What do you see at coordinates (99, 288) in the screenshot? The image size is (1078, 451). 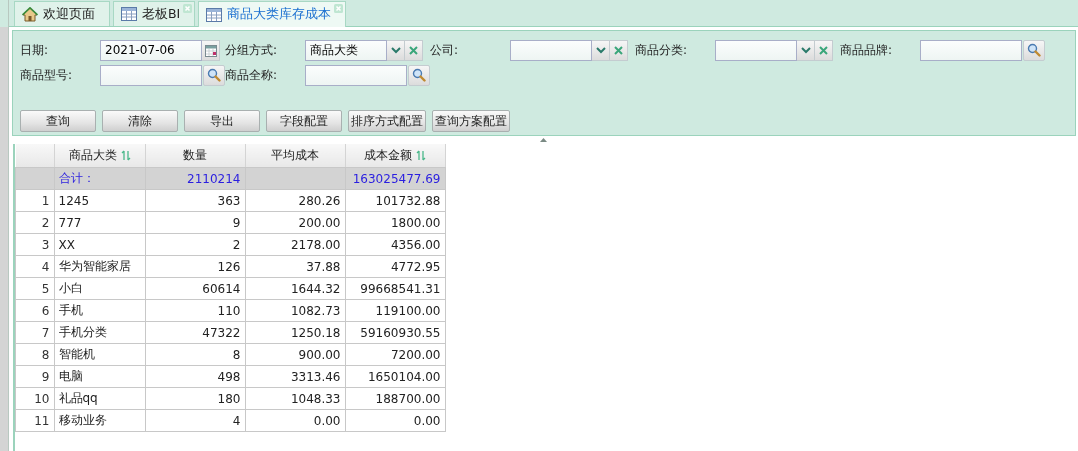 I see `table-cell: 小白` at bounding box center [99, 288].